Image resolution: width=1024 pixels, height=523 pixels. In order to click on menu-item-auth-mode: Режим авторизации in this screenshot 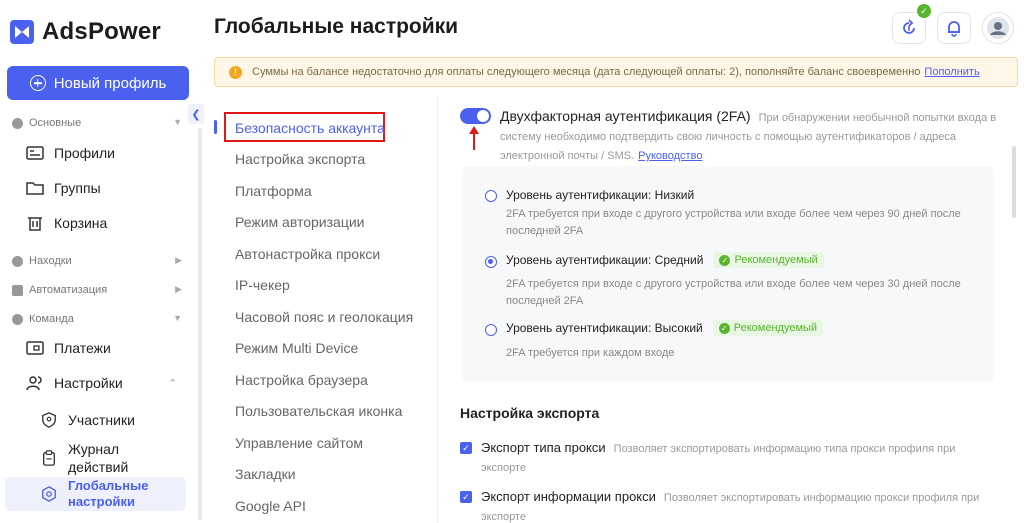, I will do `click(299, 222)`.